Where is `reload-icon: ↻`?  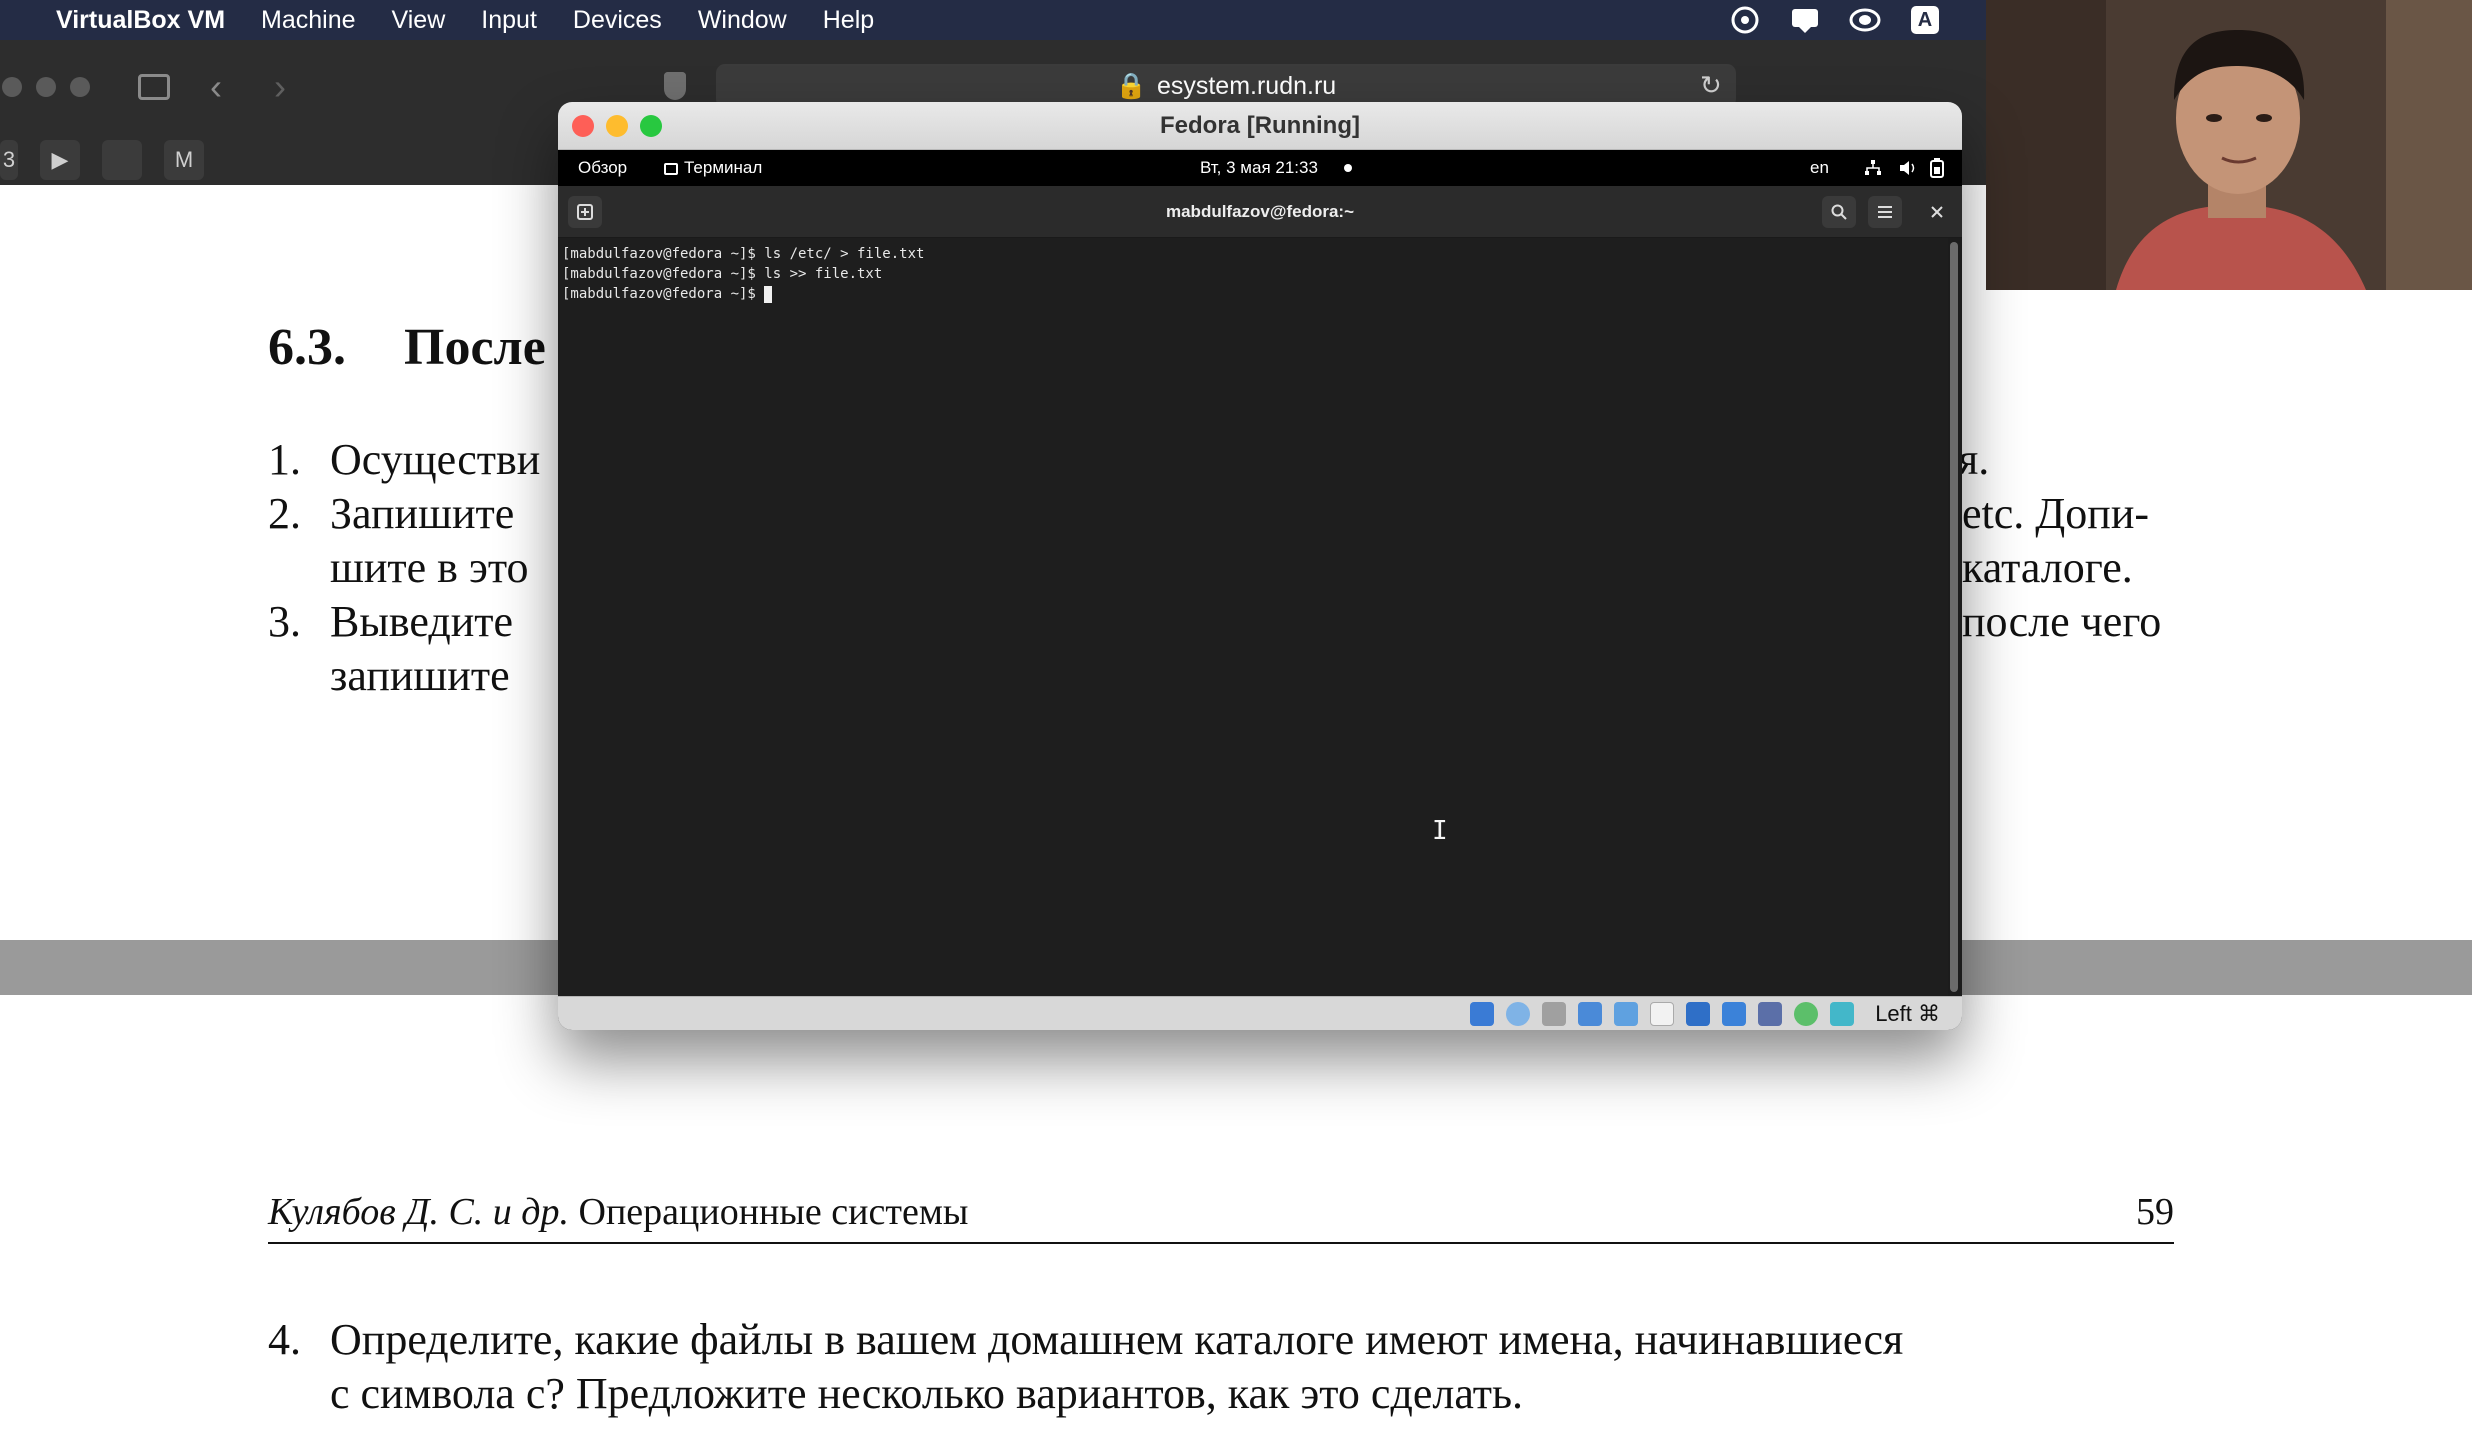 reload-icon: ↻ is located at coordinates (1711, 85).